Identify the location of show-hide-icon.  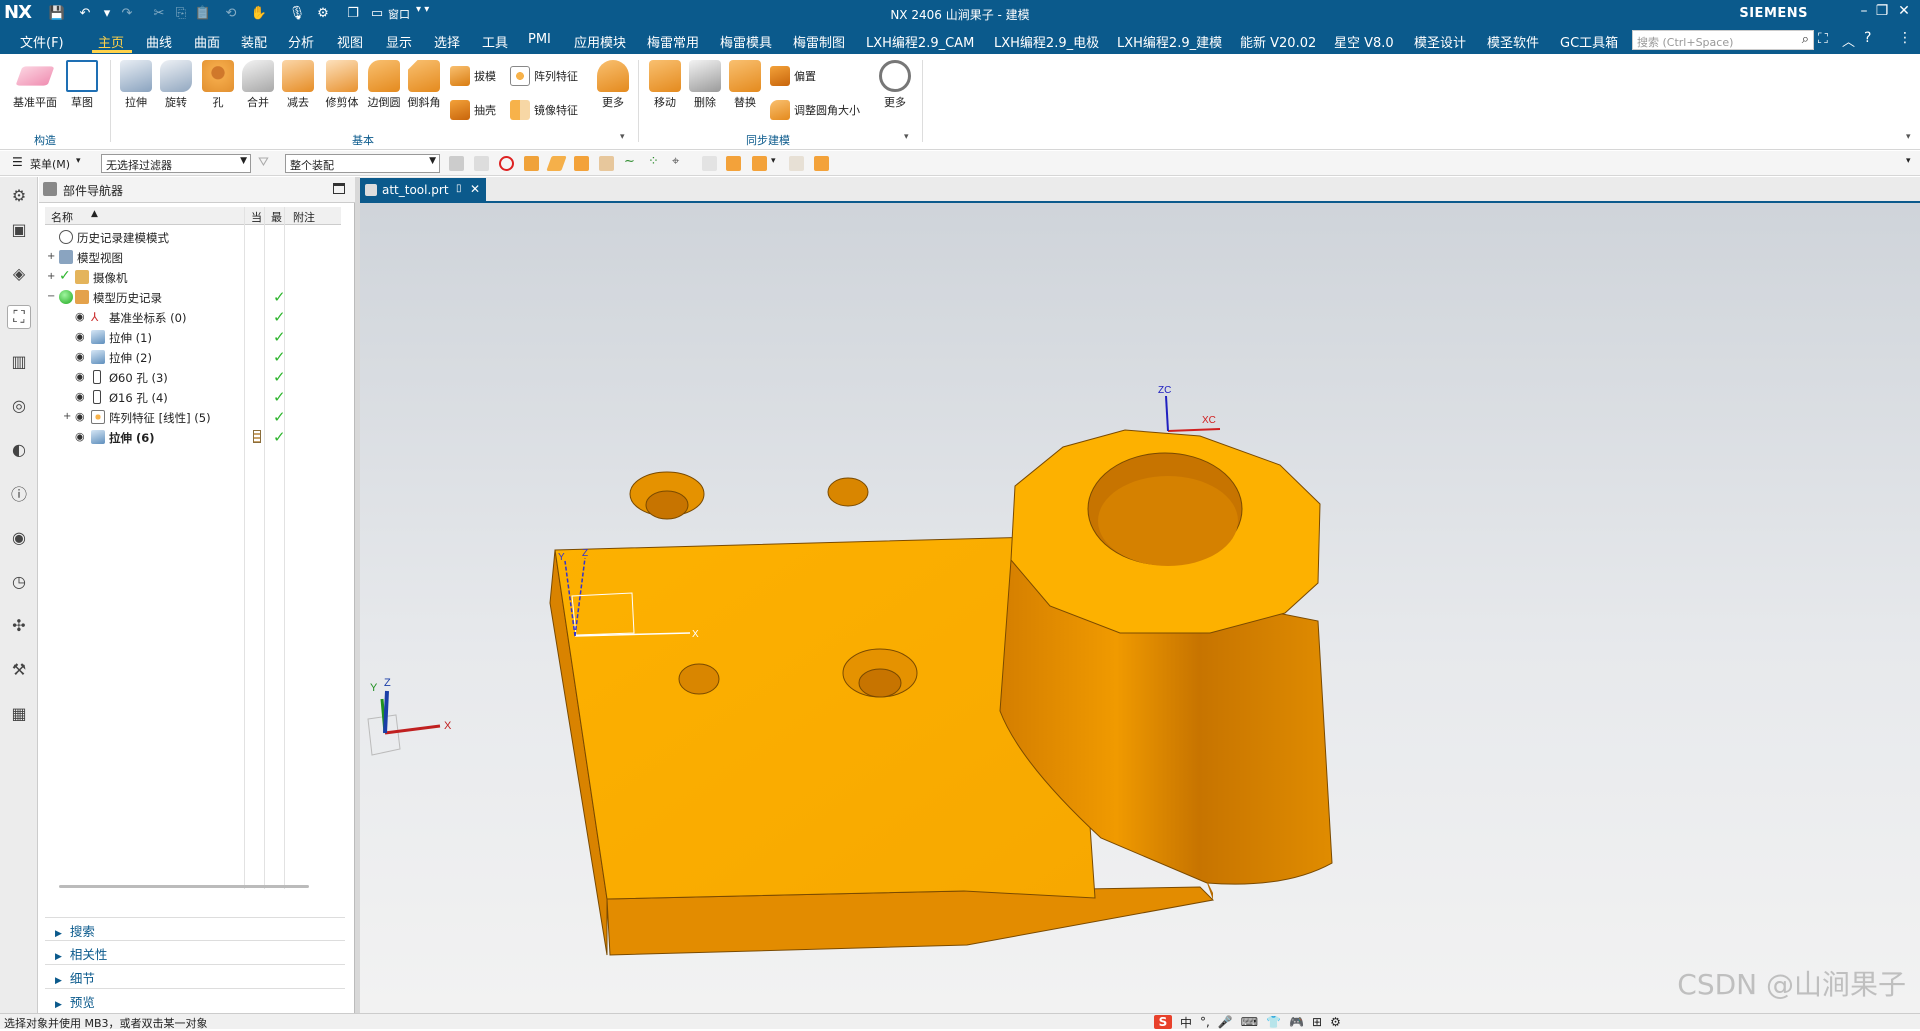
(796, 163).